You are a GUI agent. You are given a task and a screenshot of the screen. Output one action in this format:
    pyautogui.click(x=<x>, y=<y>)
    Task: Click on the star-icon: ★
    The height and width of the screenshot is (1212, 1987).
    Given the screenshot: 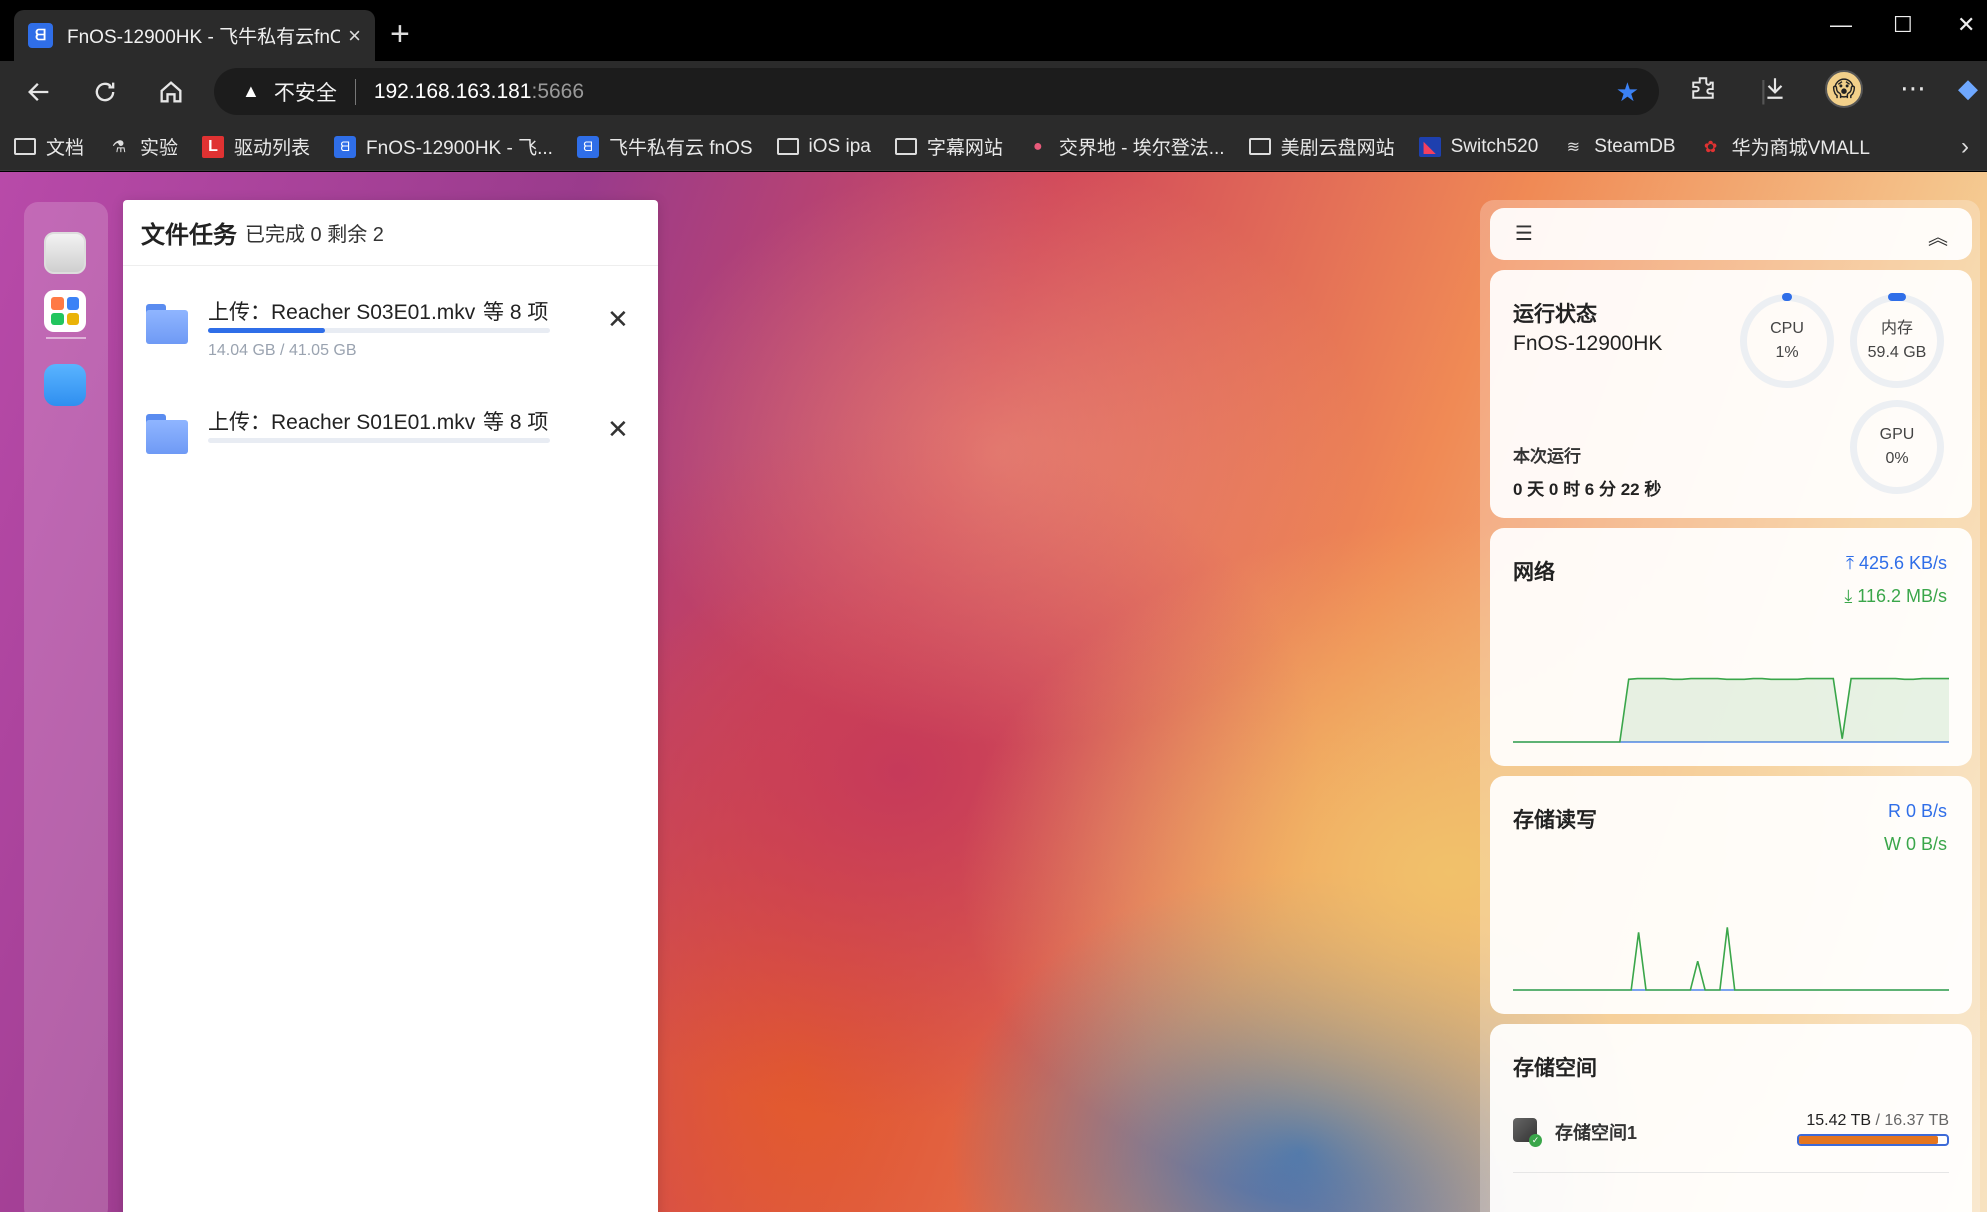 What is the action you would take?
    pyautogui.click(x=1627, y=92)
    